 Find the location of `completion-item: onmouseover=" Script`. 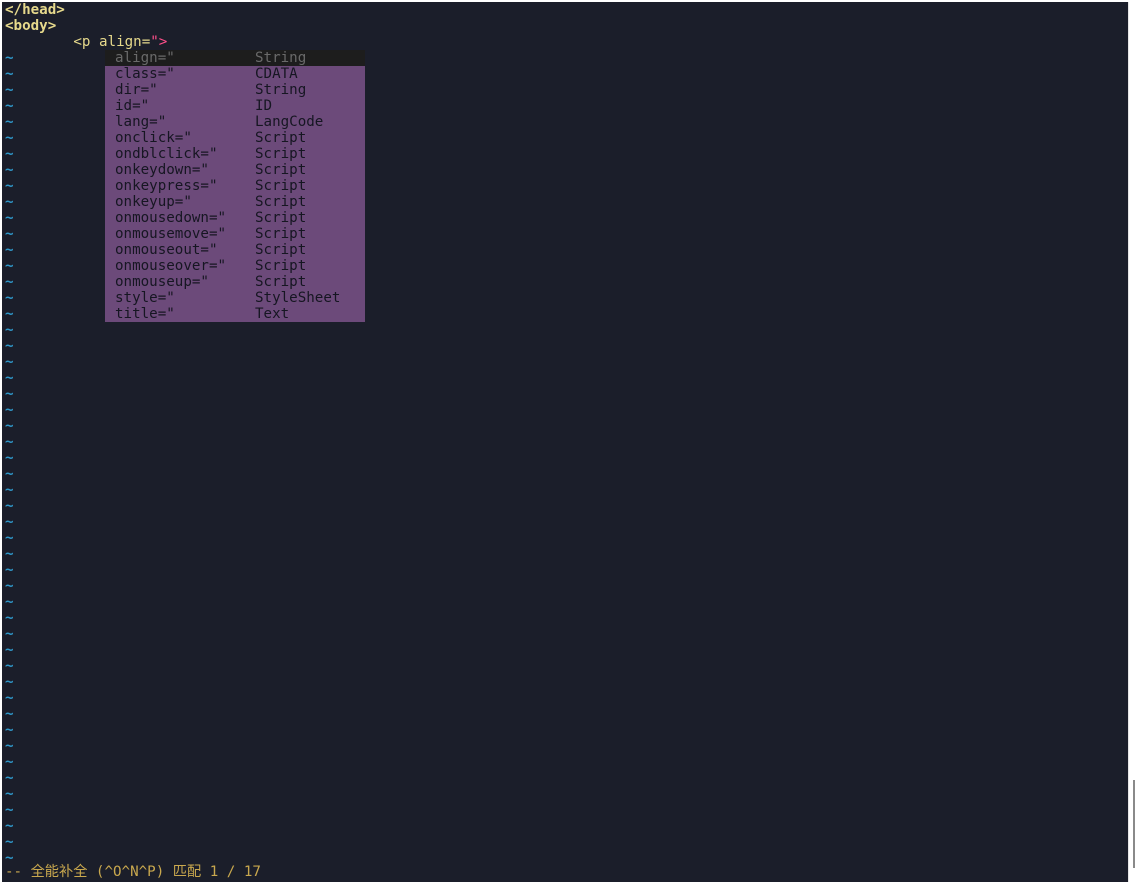

completion-item: onmouseover=" Script is located at coordinates (235, 266).